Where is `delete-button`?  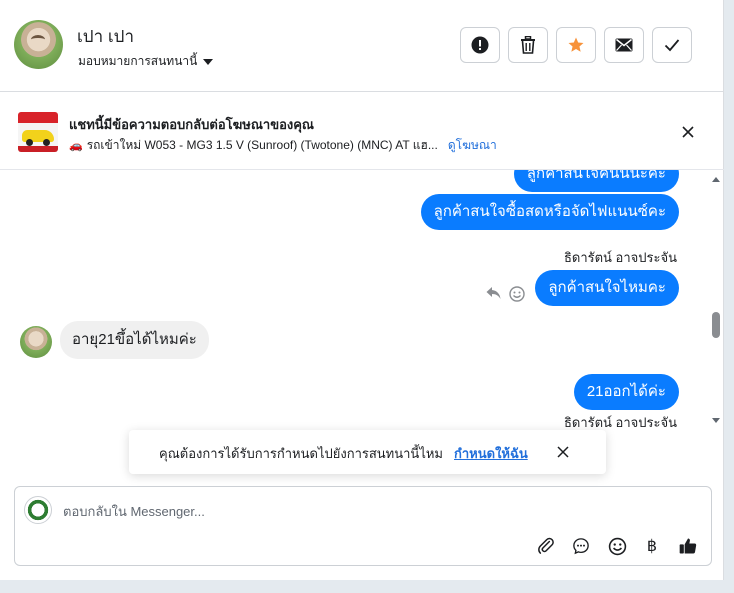 delete-button is located at coordinates (528, 45).